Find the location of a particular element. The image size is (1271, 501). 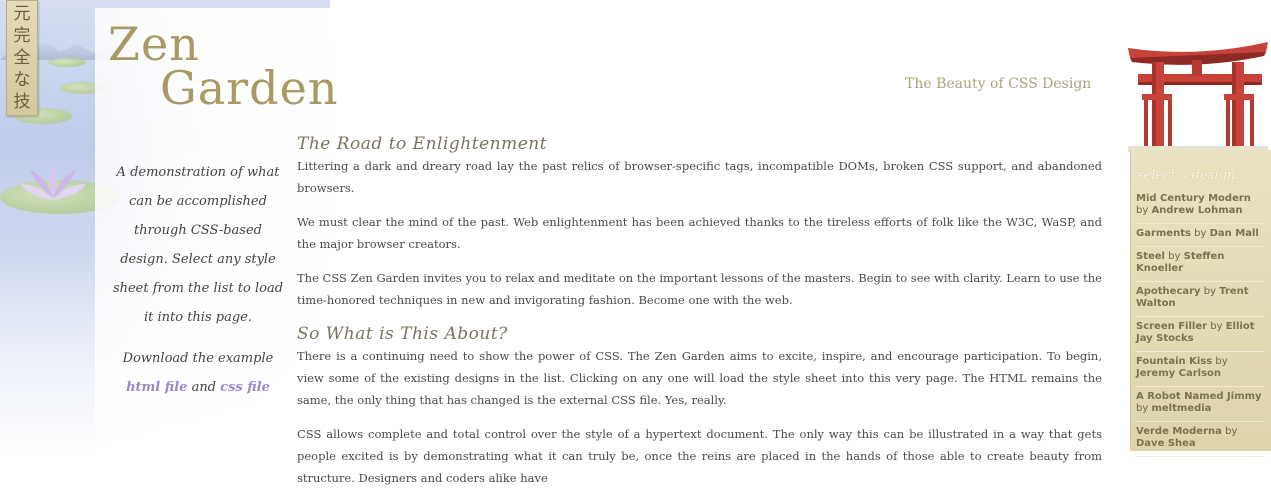

kanji-char: 技 is located at coordinates (22, 102).